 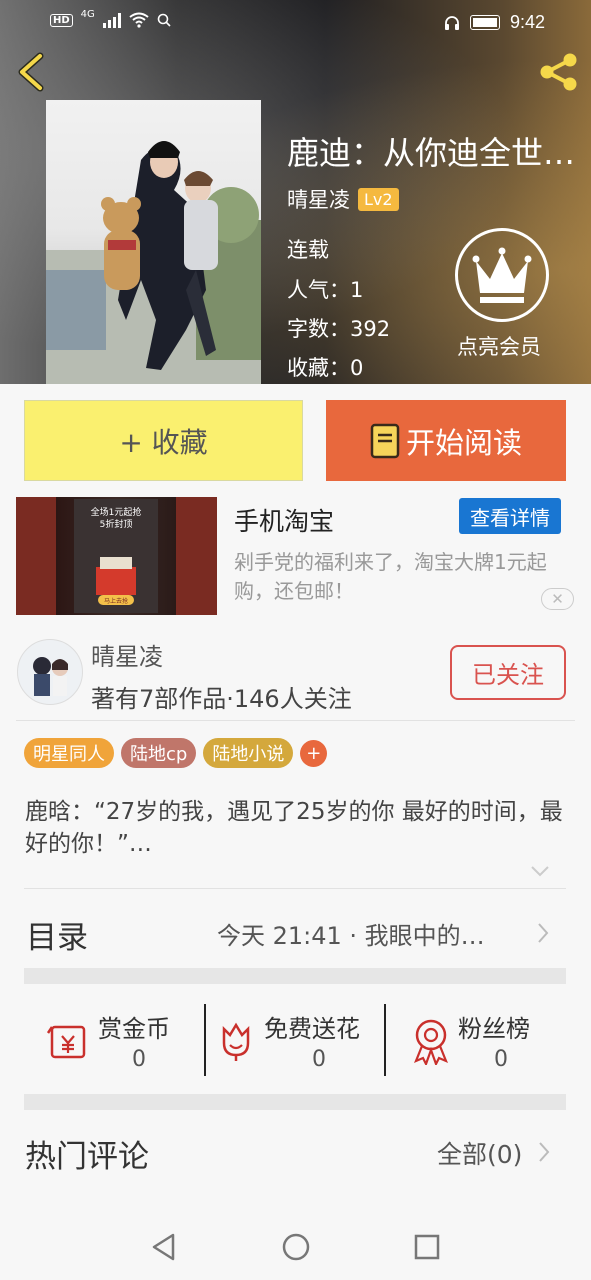 What do you see at coordinates (499, 346) in the screenshot?
I see `vip-label: 点亮会员` at bounding box center [499, 346].